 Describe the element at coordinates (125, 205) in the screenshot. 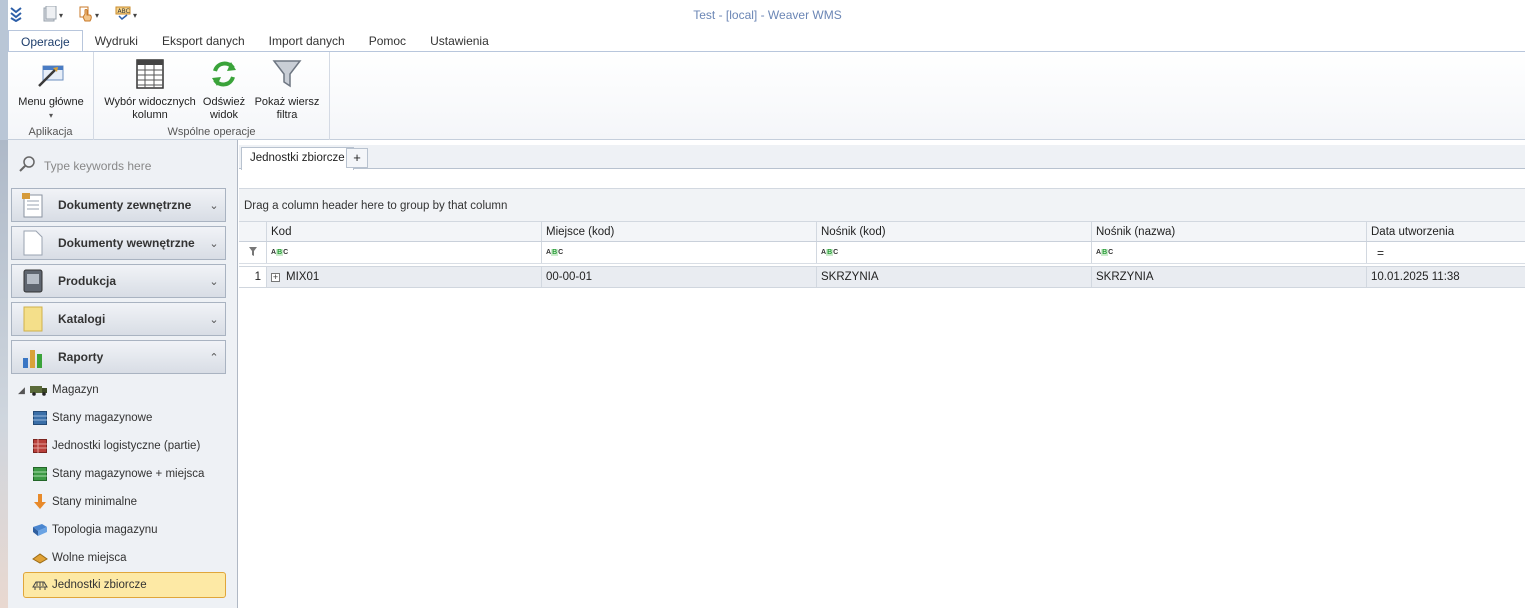

I see `nav-group-label: Dokumenty zewnętrzne` at that location.